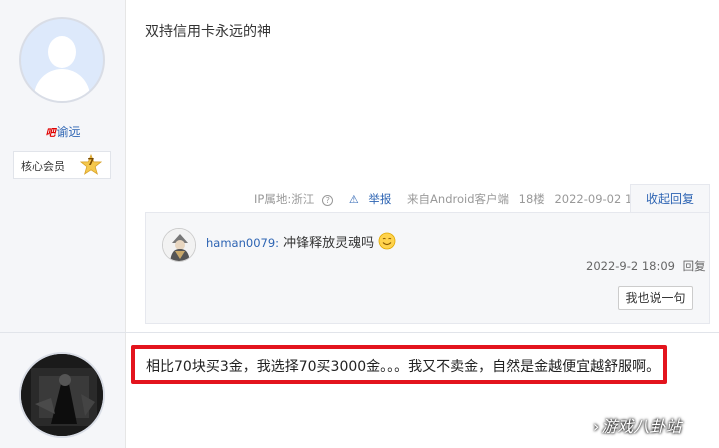  Describe the element at coordinates (353, 199) in the screenshot. I see `warning-icon: ⚠` at that location.